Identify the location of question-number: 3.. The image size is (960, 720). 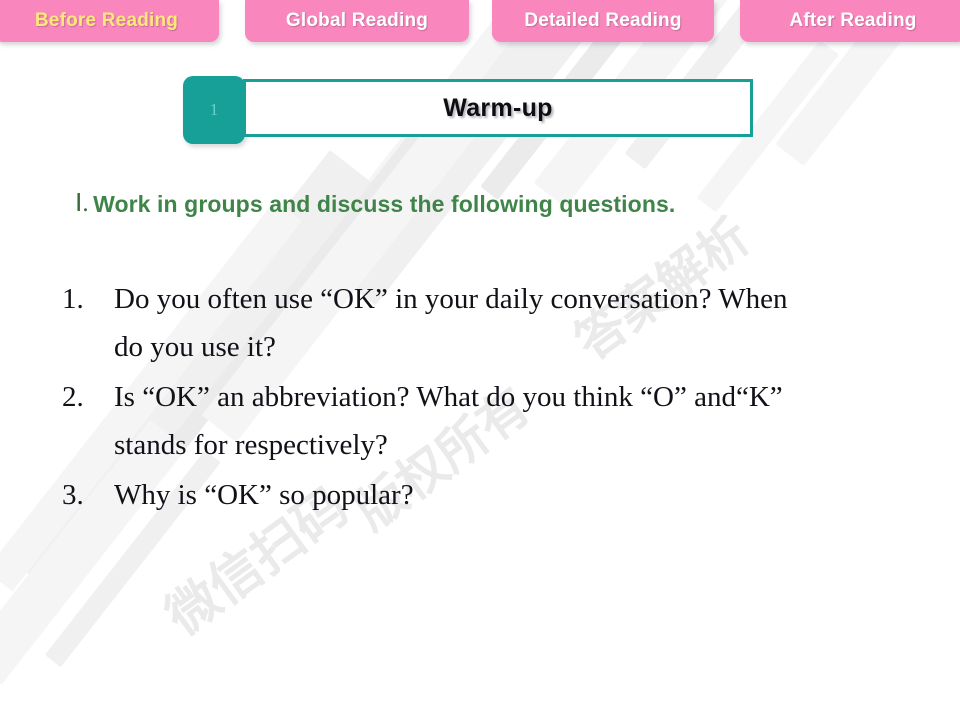
(73, 495).